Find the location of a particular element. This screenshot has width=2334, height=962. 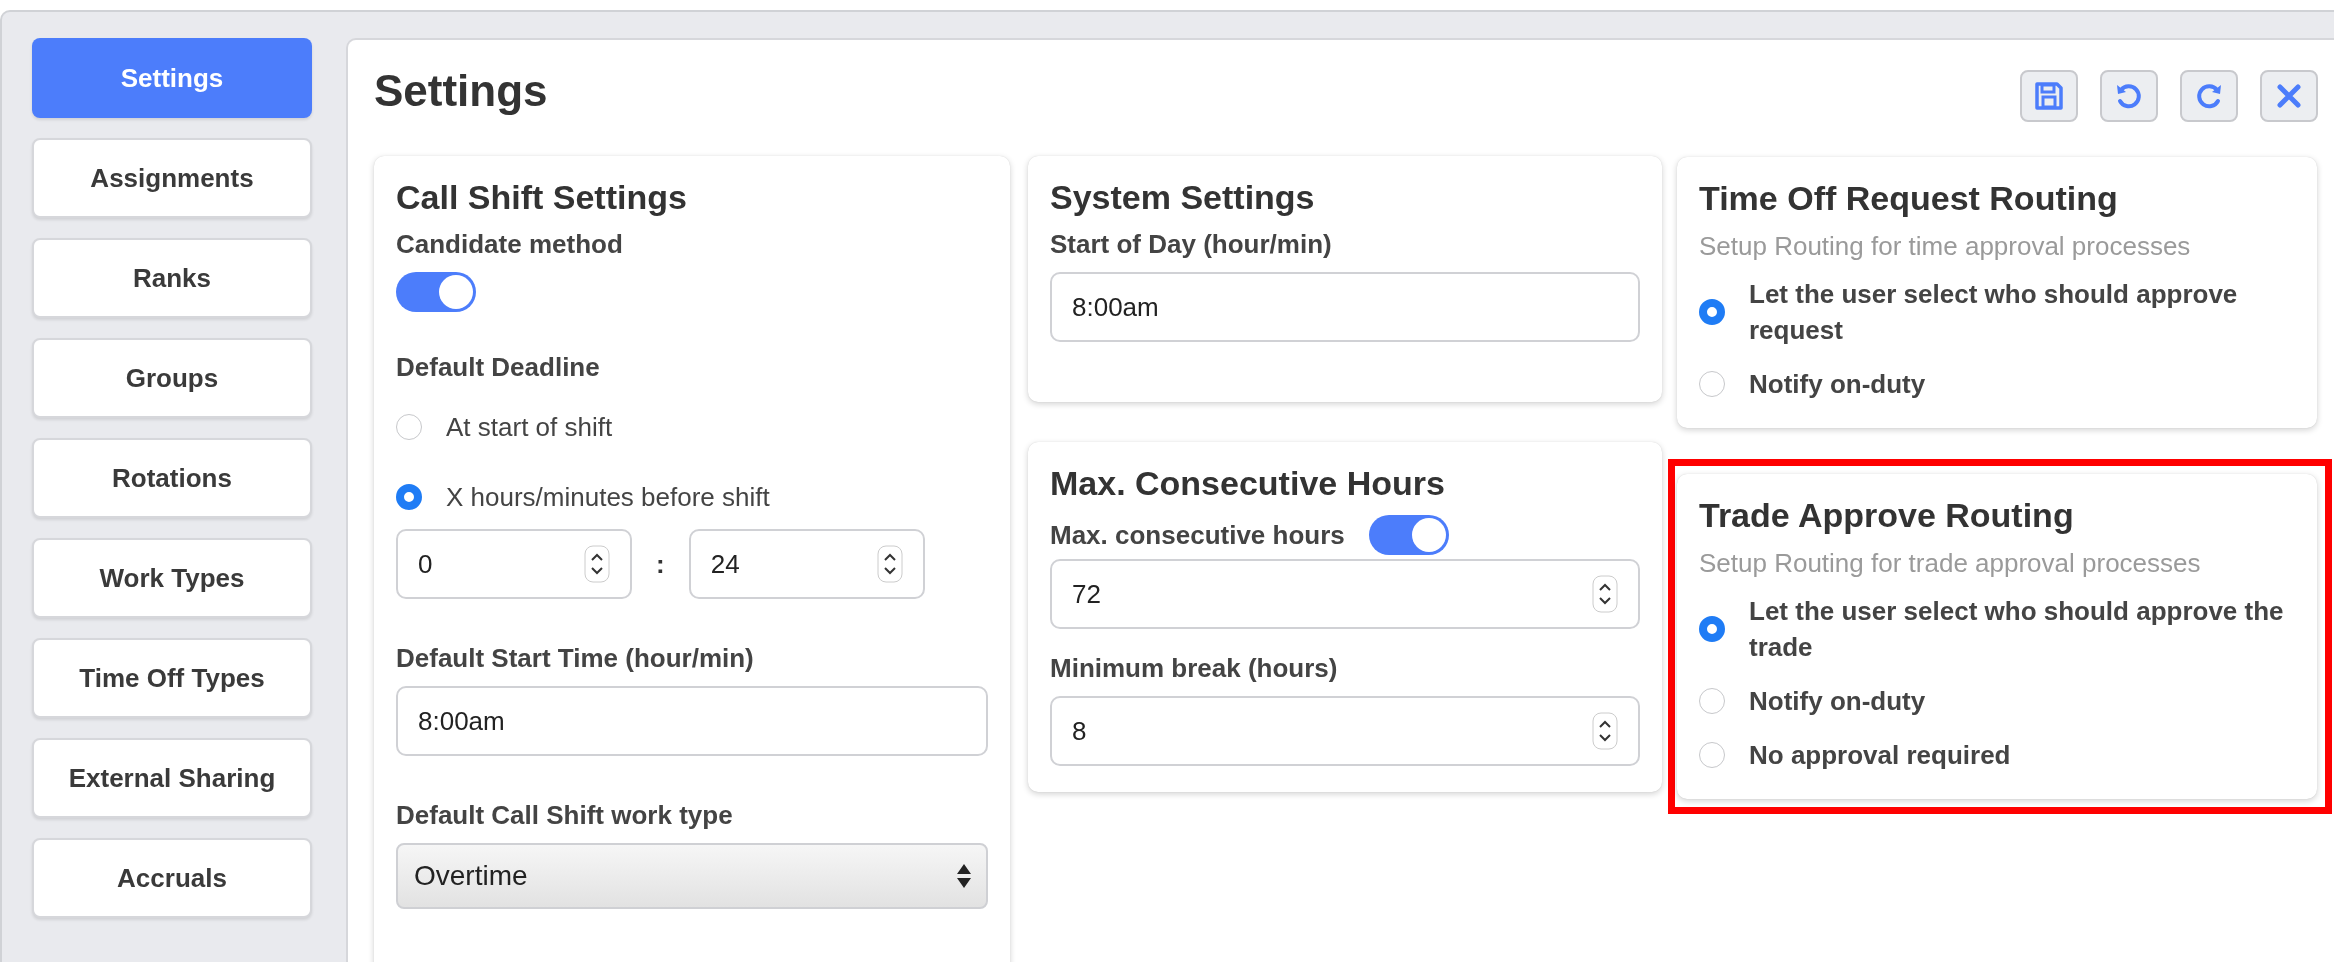

redo-button is located at coordinates (2209, 96).